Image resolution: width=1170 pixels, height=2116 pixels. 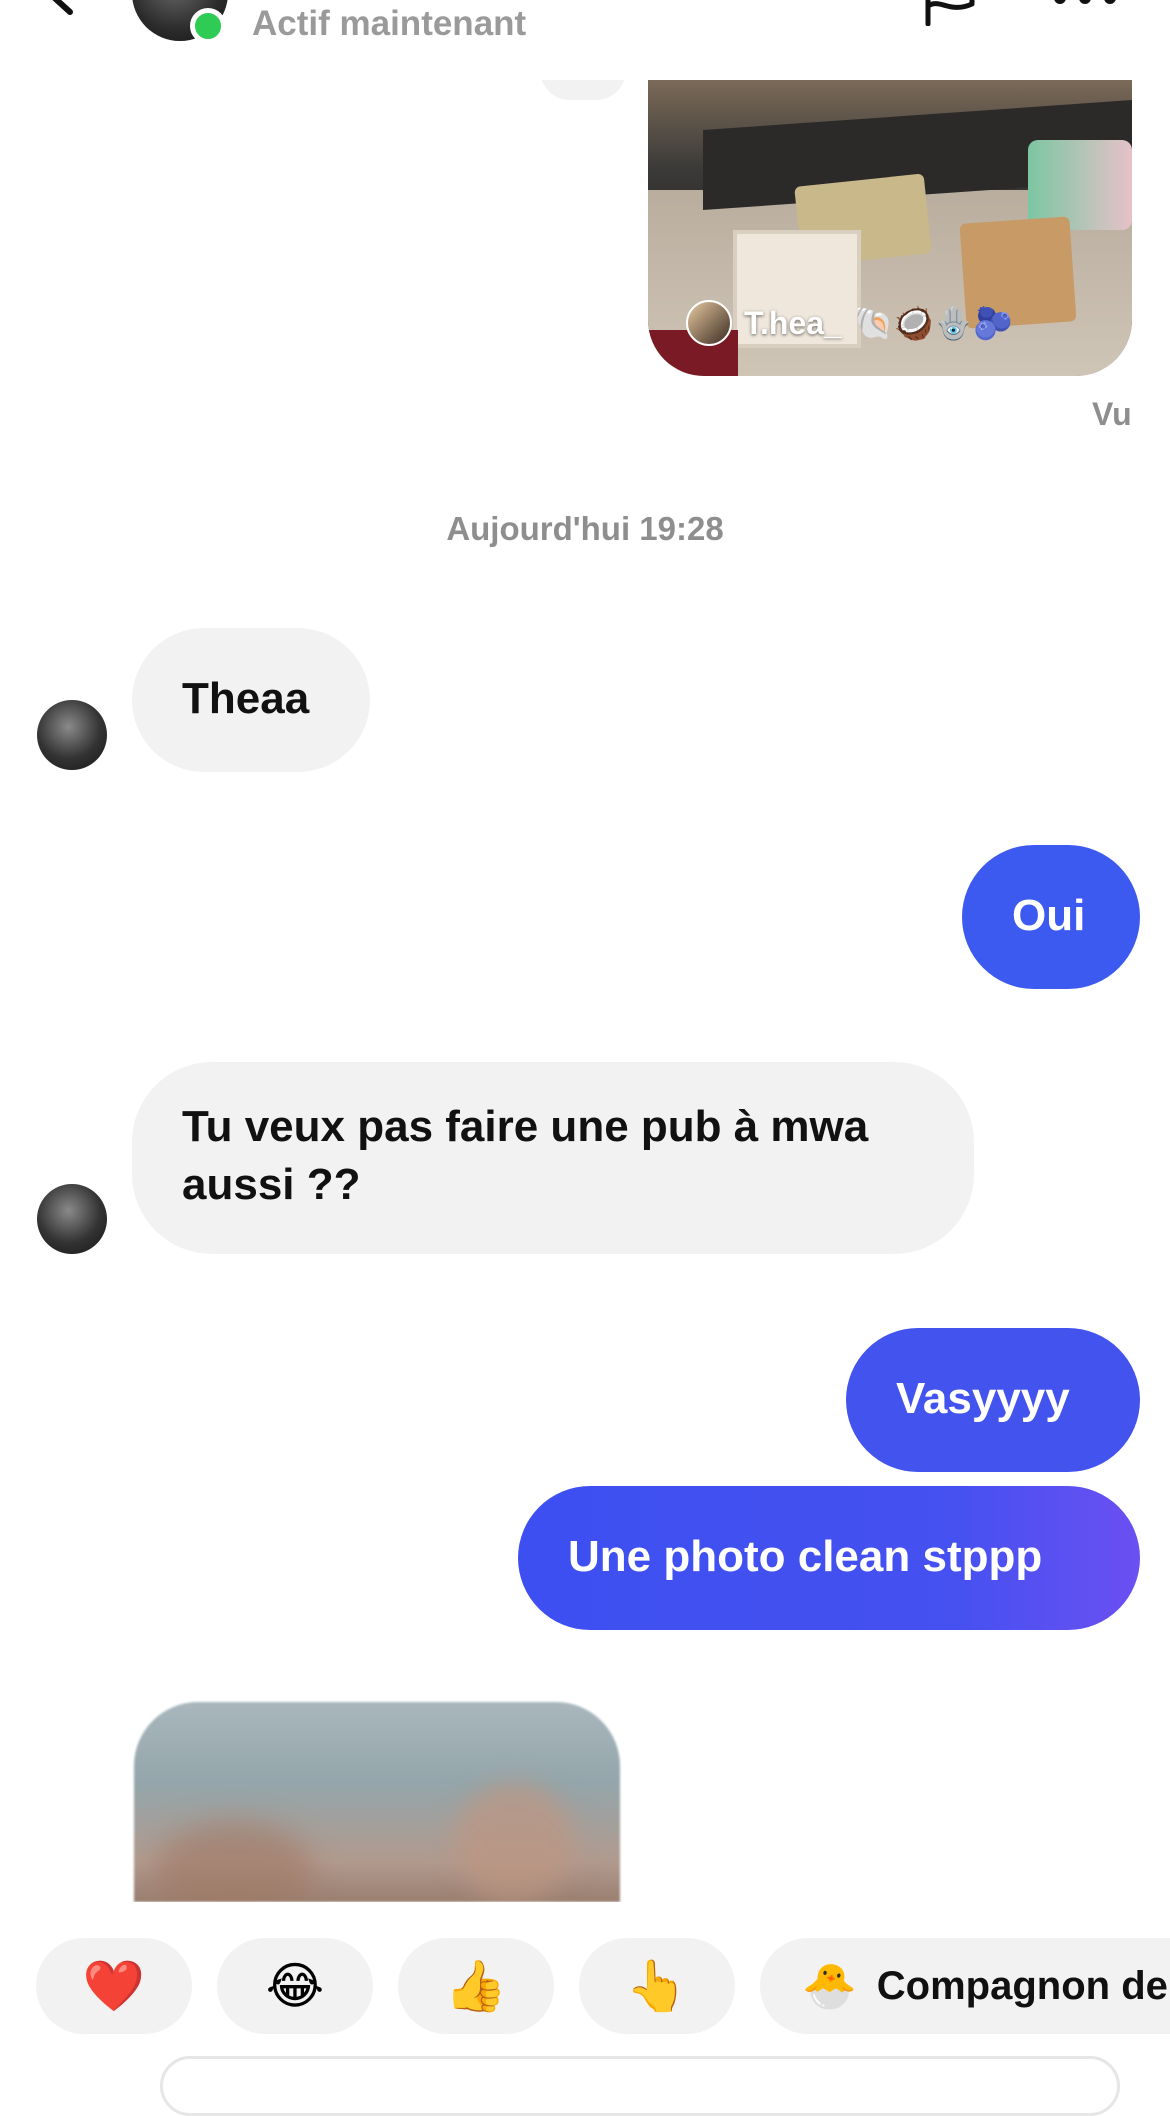 What do you see at coordinates (553, 1158) in the screenshot?
I see `message-bubble-received: Tu veux pas faire une pub à mwa aussi ??` at bounding box center [553, 1158].